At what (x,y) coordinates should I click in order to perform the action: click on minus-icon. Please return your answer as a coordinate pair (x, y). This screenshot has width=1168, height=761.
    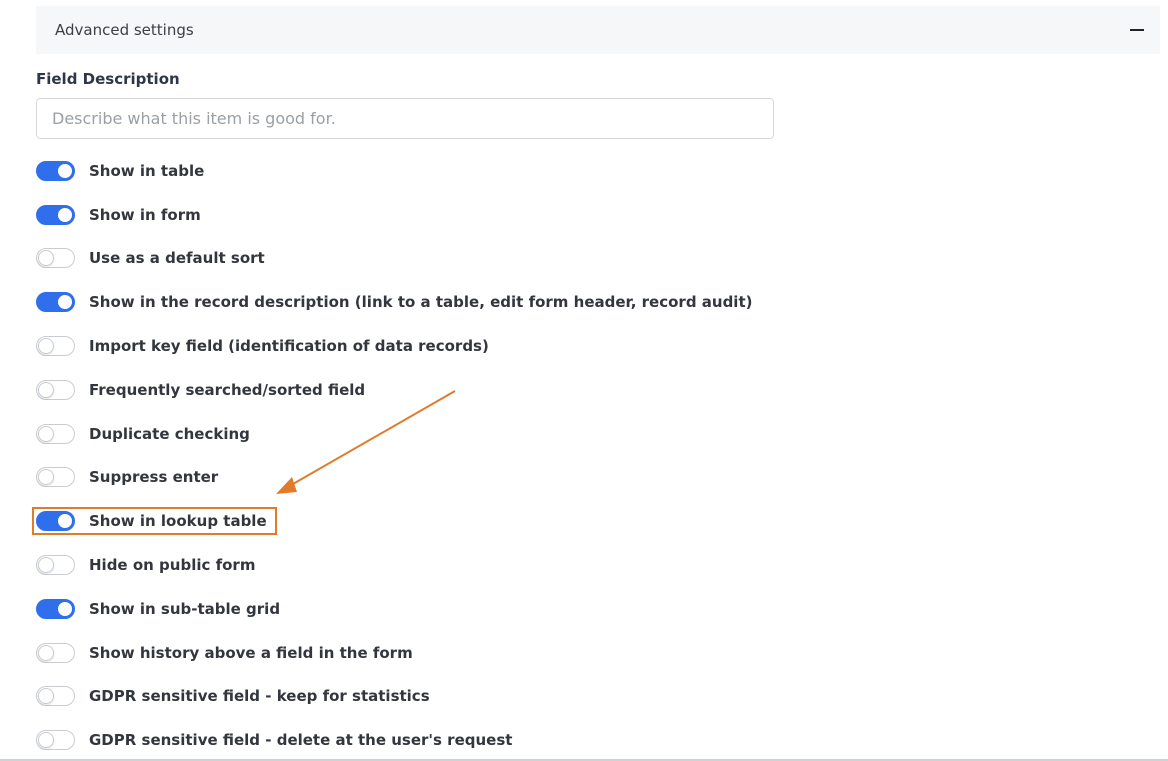
    Looking at the image, I should click on (1137, 30).